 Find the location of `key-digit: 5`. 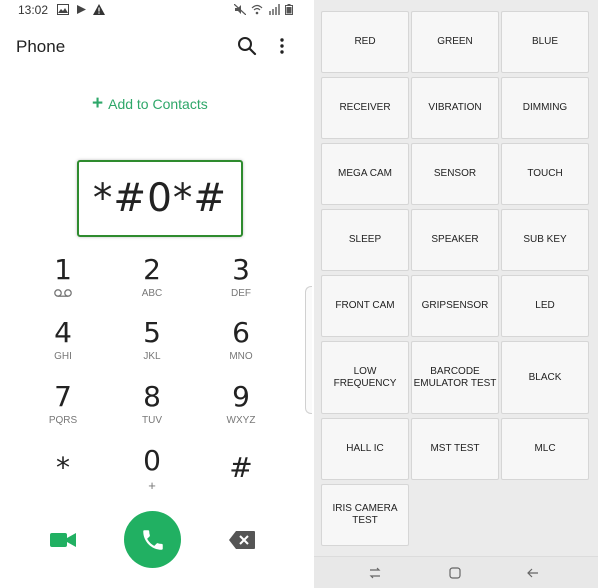

key-digit: 5 is located at coordinates (152, 332).